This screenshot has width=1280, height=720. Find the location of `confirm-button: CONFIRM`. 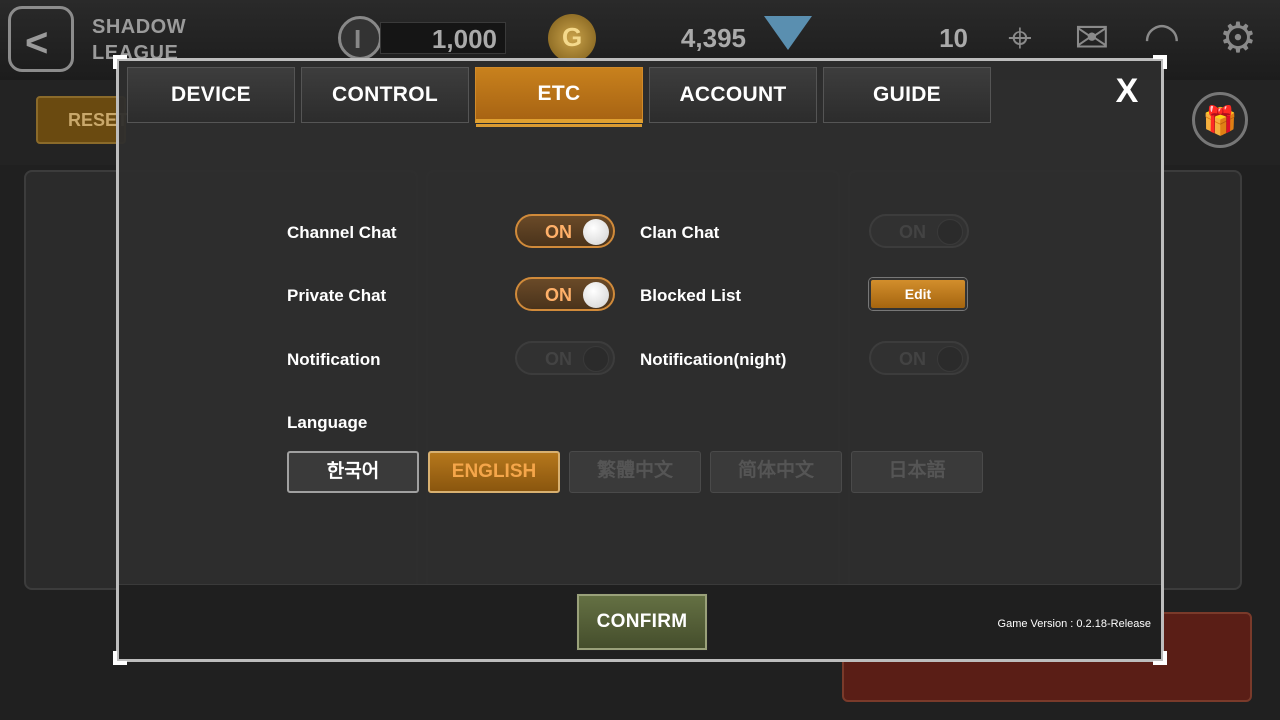

confirm-button: CONFIRM is located at coordinates (642, 622).